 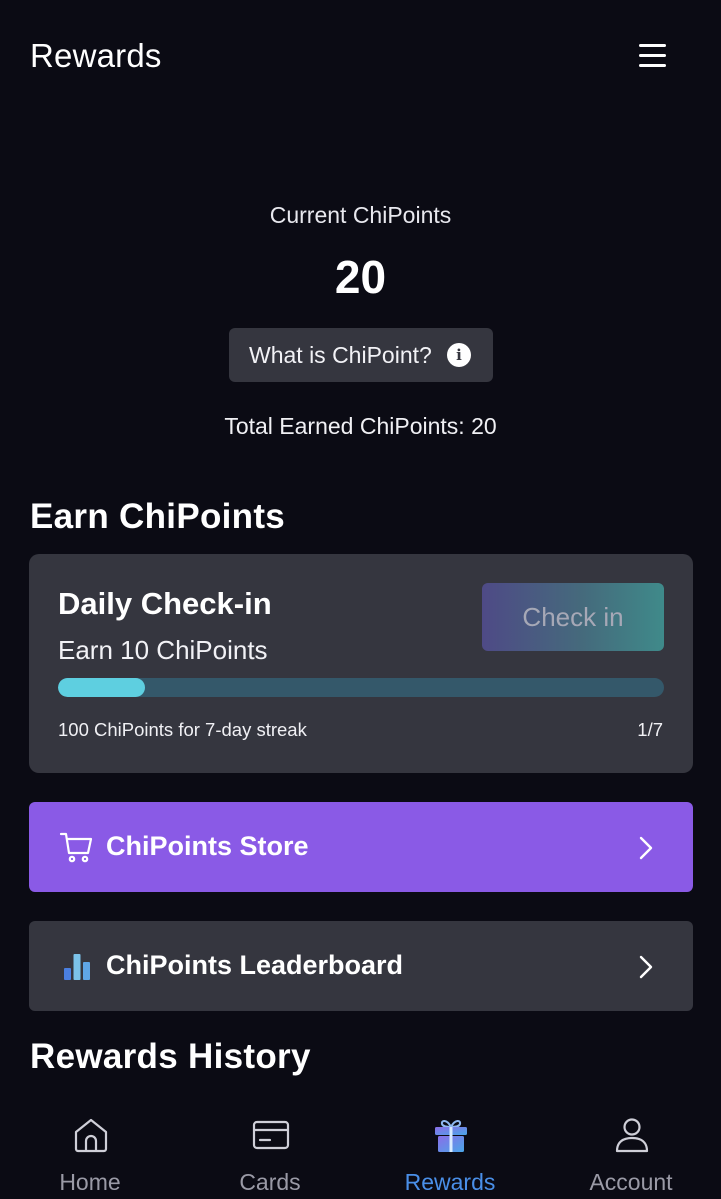 I want to click on what-is-chipoint-label: What is ChiPoint?, so click(x=340, y=355).